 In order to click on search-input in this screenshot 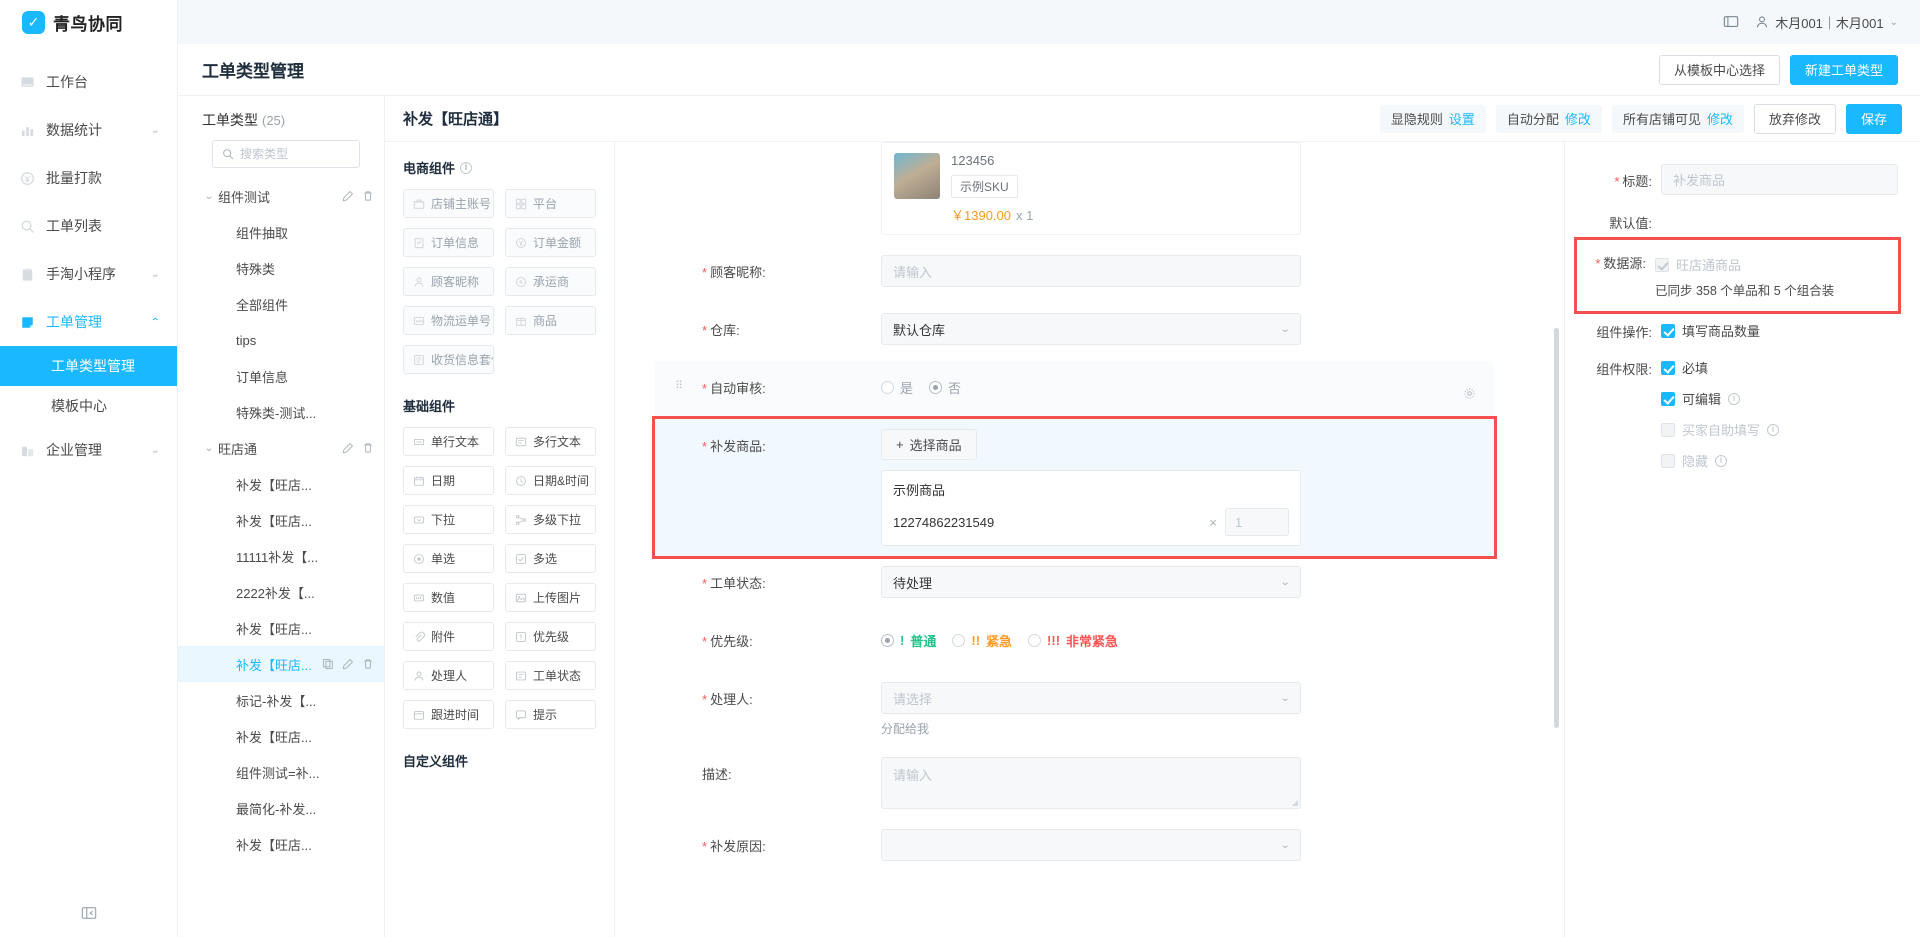, I will do `click(295, 154)`.